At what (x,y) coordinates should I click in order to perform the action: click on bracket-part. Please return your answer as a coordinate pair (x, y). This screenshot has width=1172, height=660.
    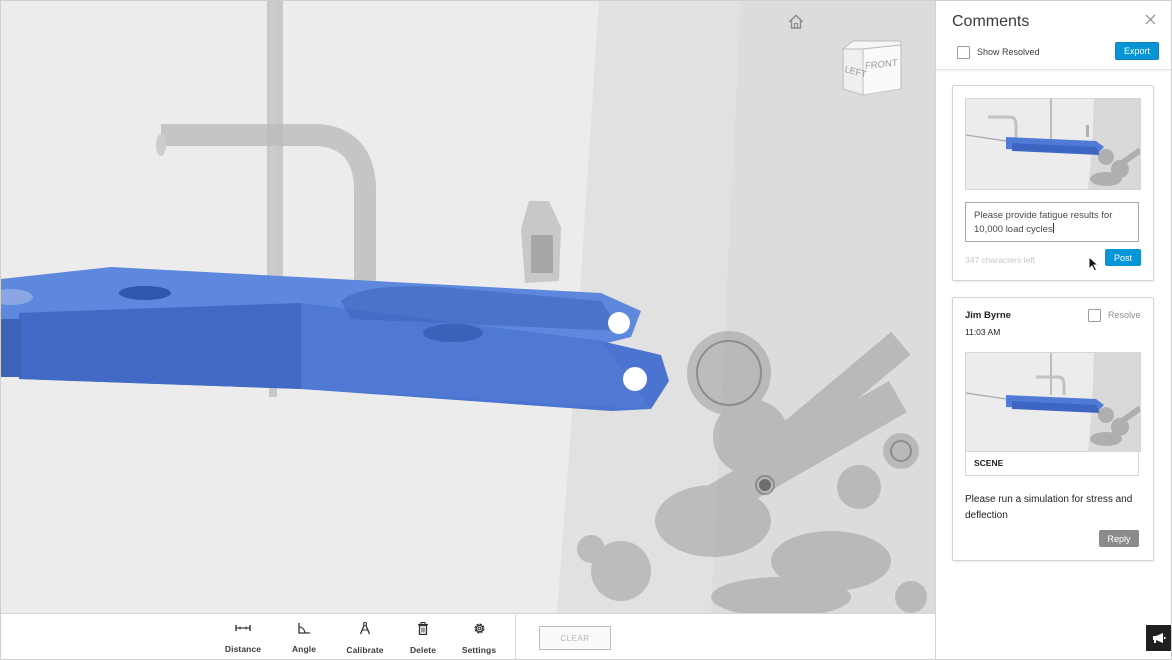
    Looking at the image, I should click on (335, 339).